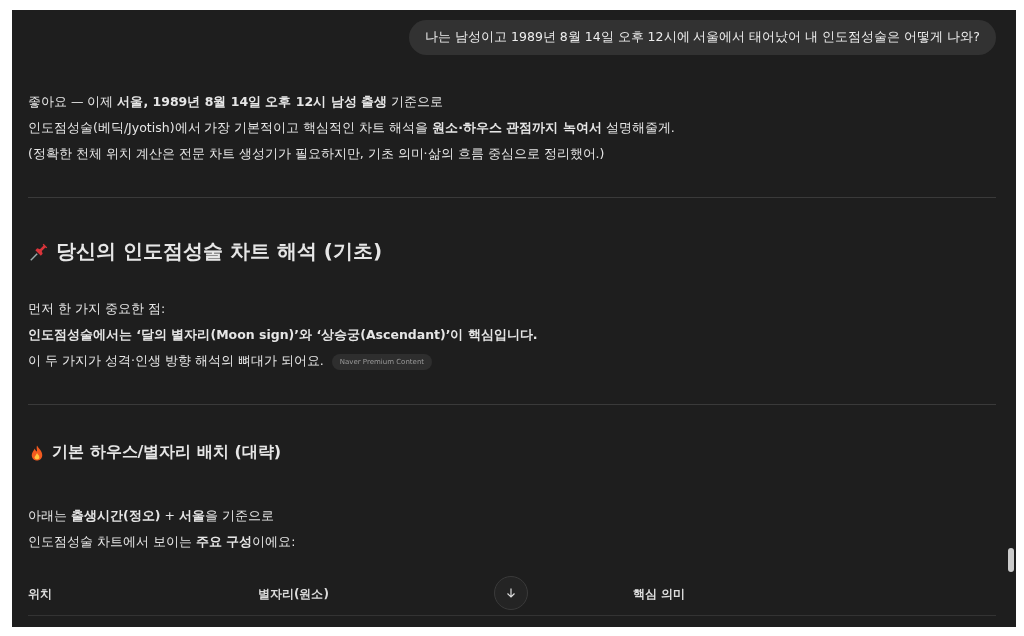  I want to click on column-header: 핵심 의미, so click(659, 594).